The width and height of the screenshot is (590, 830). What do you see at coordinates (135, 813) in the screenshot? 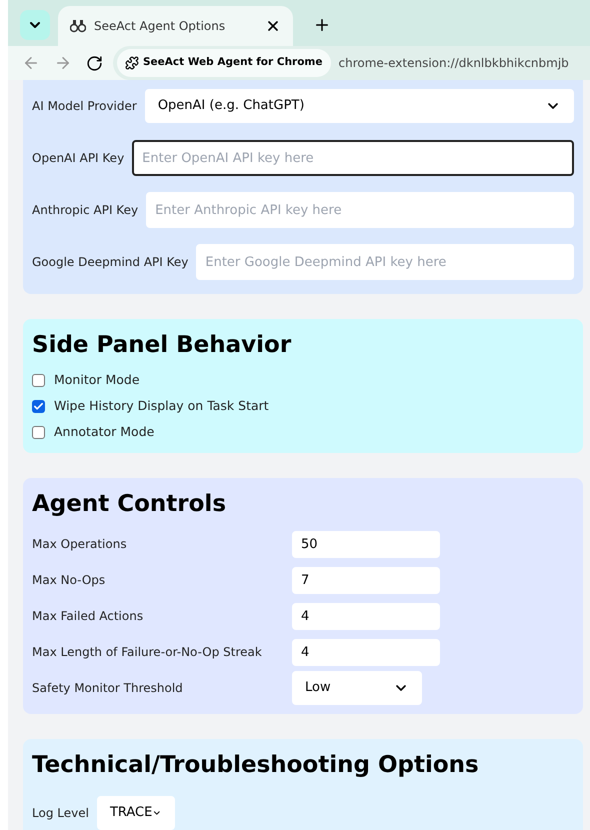
I see `dropdown: TRACE` at bounding box center [135, 813].